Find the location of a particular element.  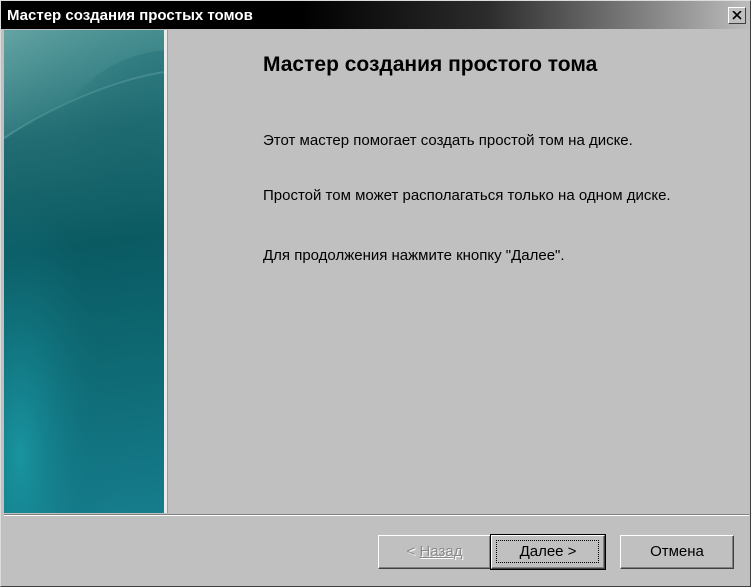

next-button: Далее > is located at coordinates (548, 552).